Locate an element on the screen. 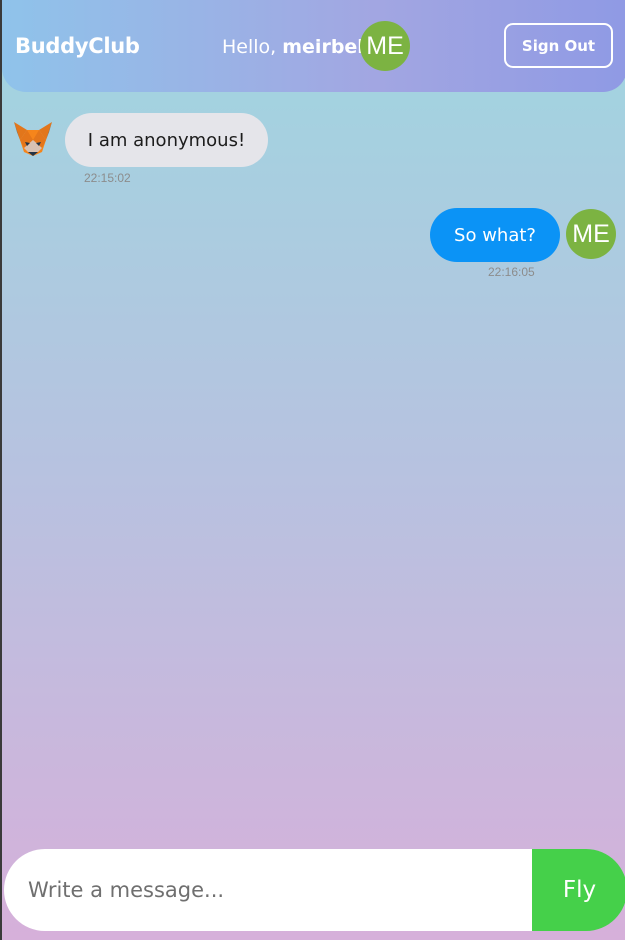  sender-avatar-initials: ME is located at coordinates (591, 233).